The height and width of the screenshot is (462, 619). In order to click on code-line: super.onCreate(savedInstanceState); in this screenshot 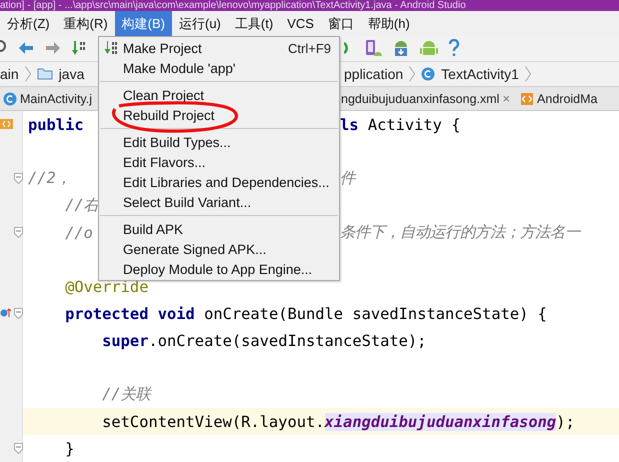, I will do `click(263, 341)`.